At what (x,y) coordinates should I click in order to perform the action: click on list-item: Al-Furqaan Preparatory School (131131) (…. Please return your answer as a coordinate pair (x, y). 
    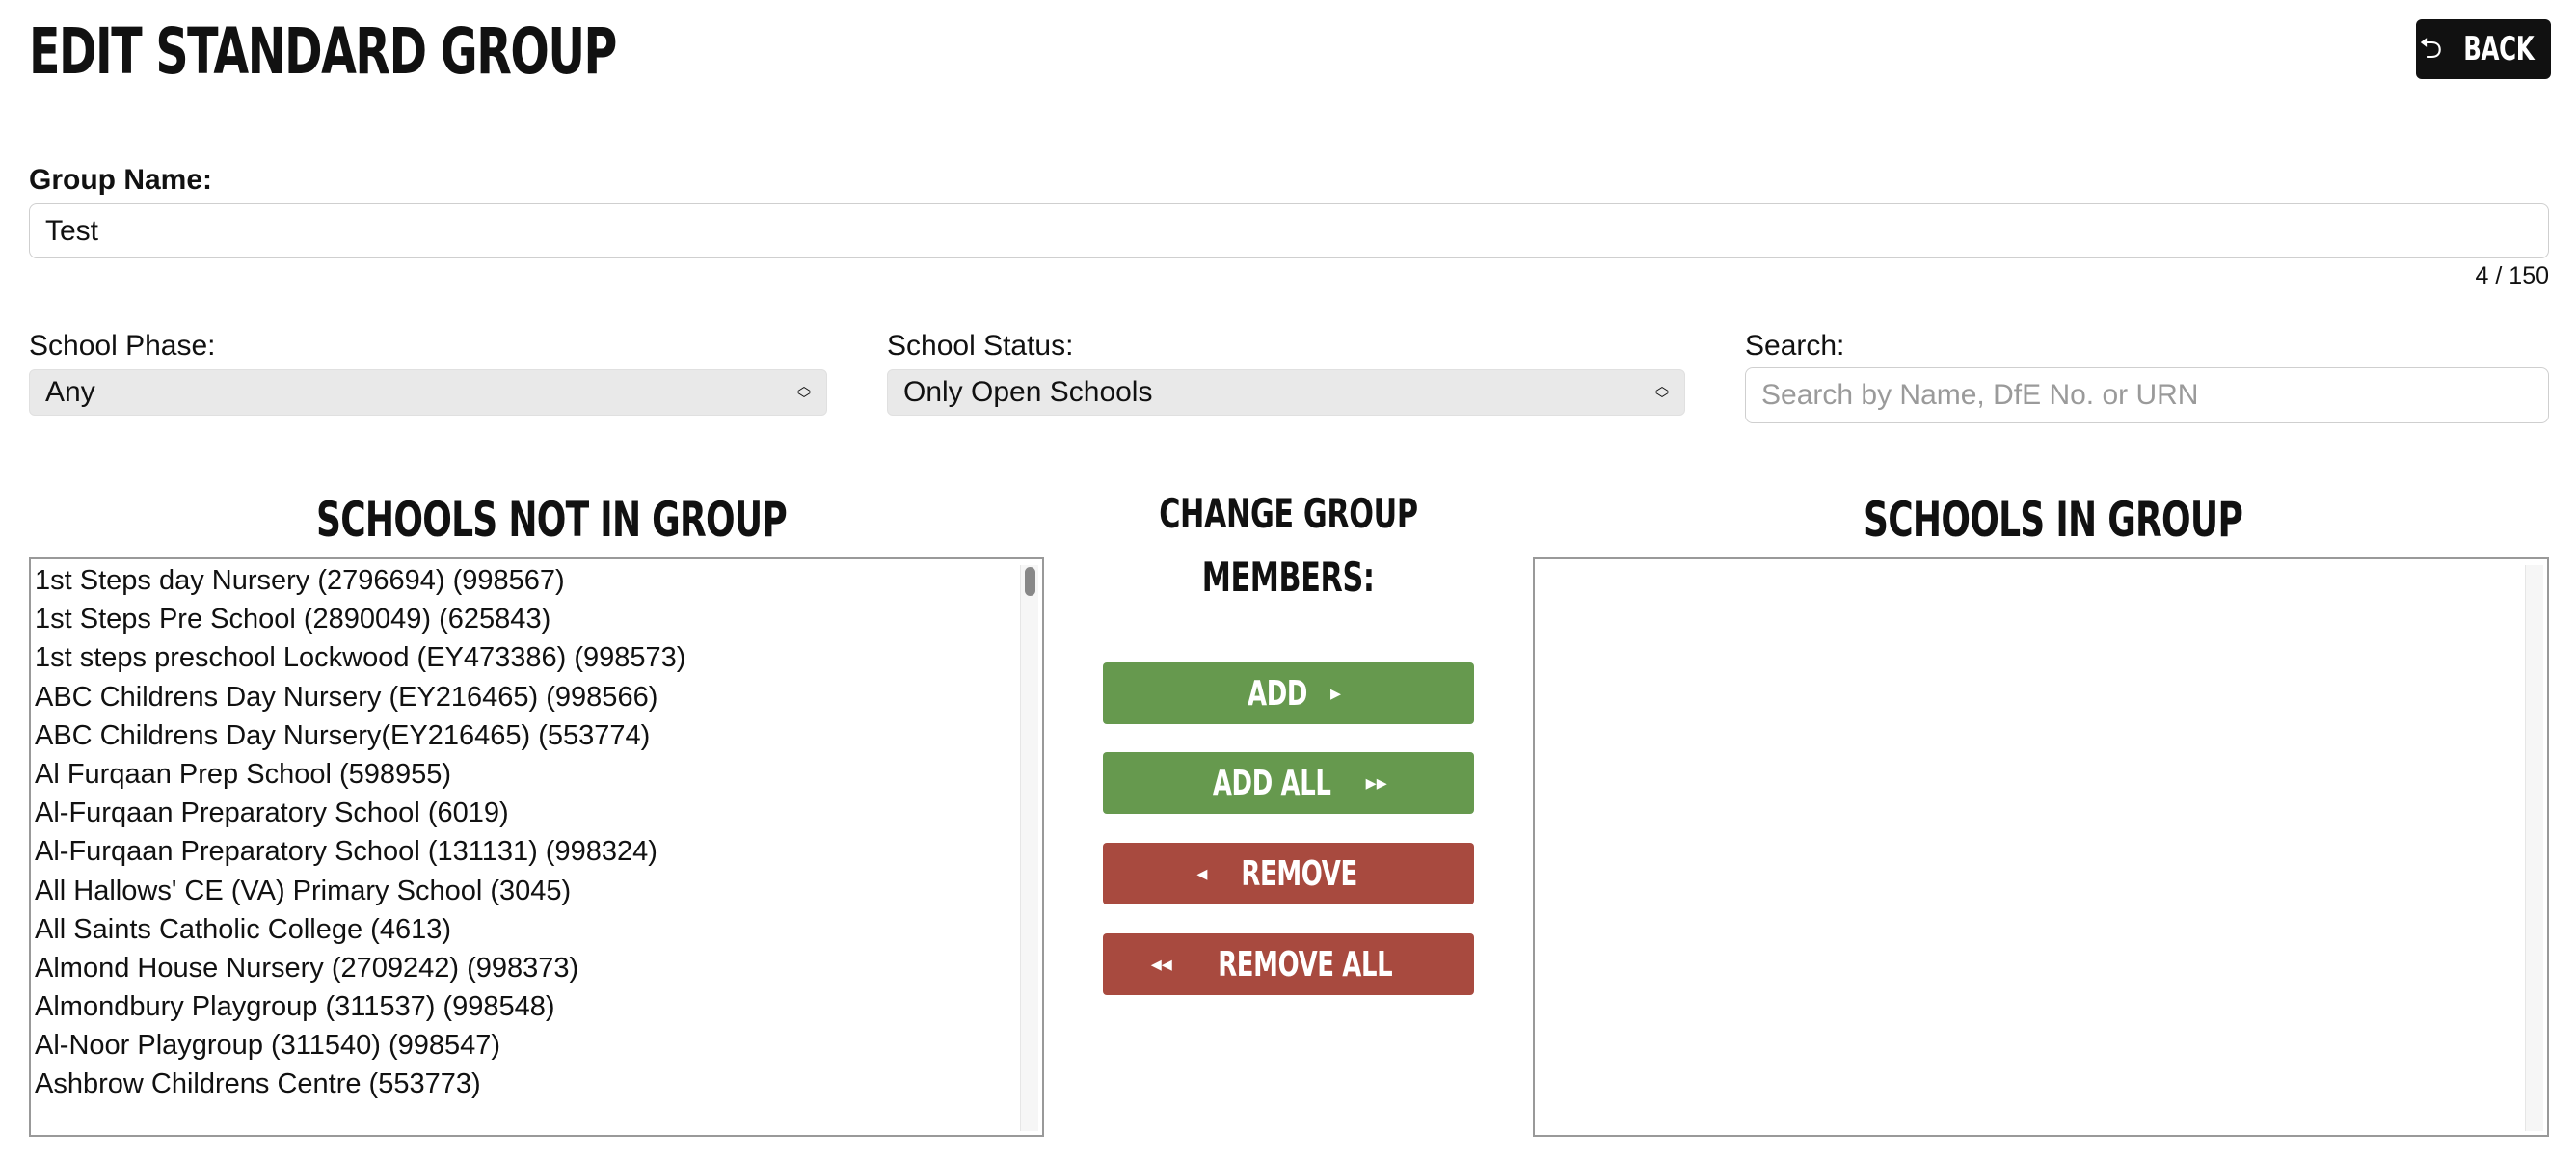
    Looking at the image, I should click on (538, 851).